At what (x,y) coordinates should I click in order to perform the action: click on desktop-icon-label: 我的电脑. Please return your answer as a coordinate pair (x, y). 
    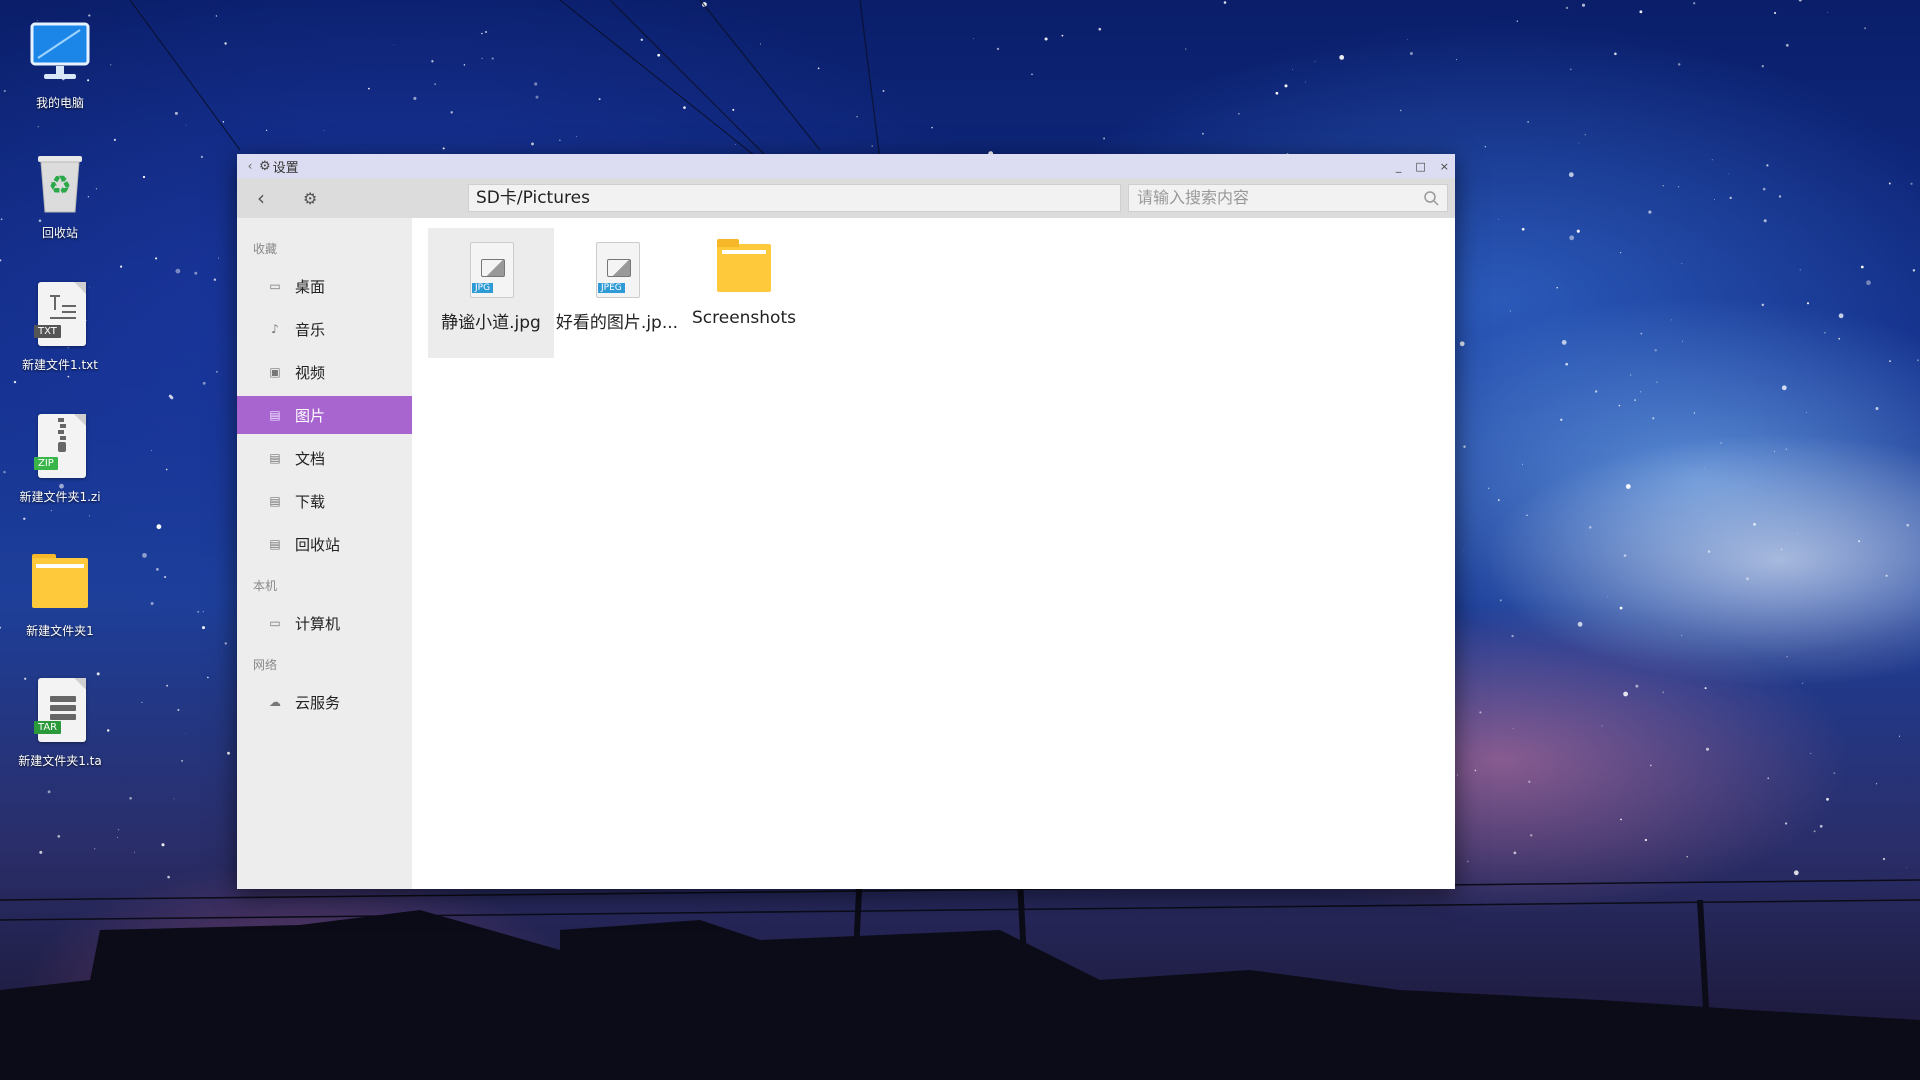
    Looking at the image, I should click on (59, 103).